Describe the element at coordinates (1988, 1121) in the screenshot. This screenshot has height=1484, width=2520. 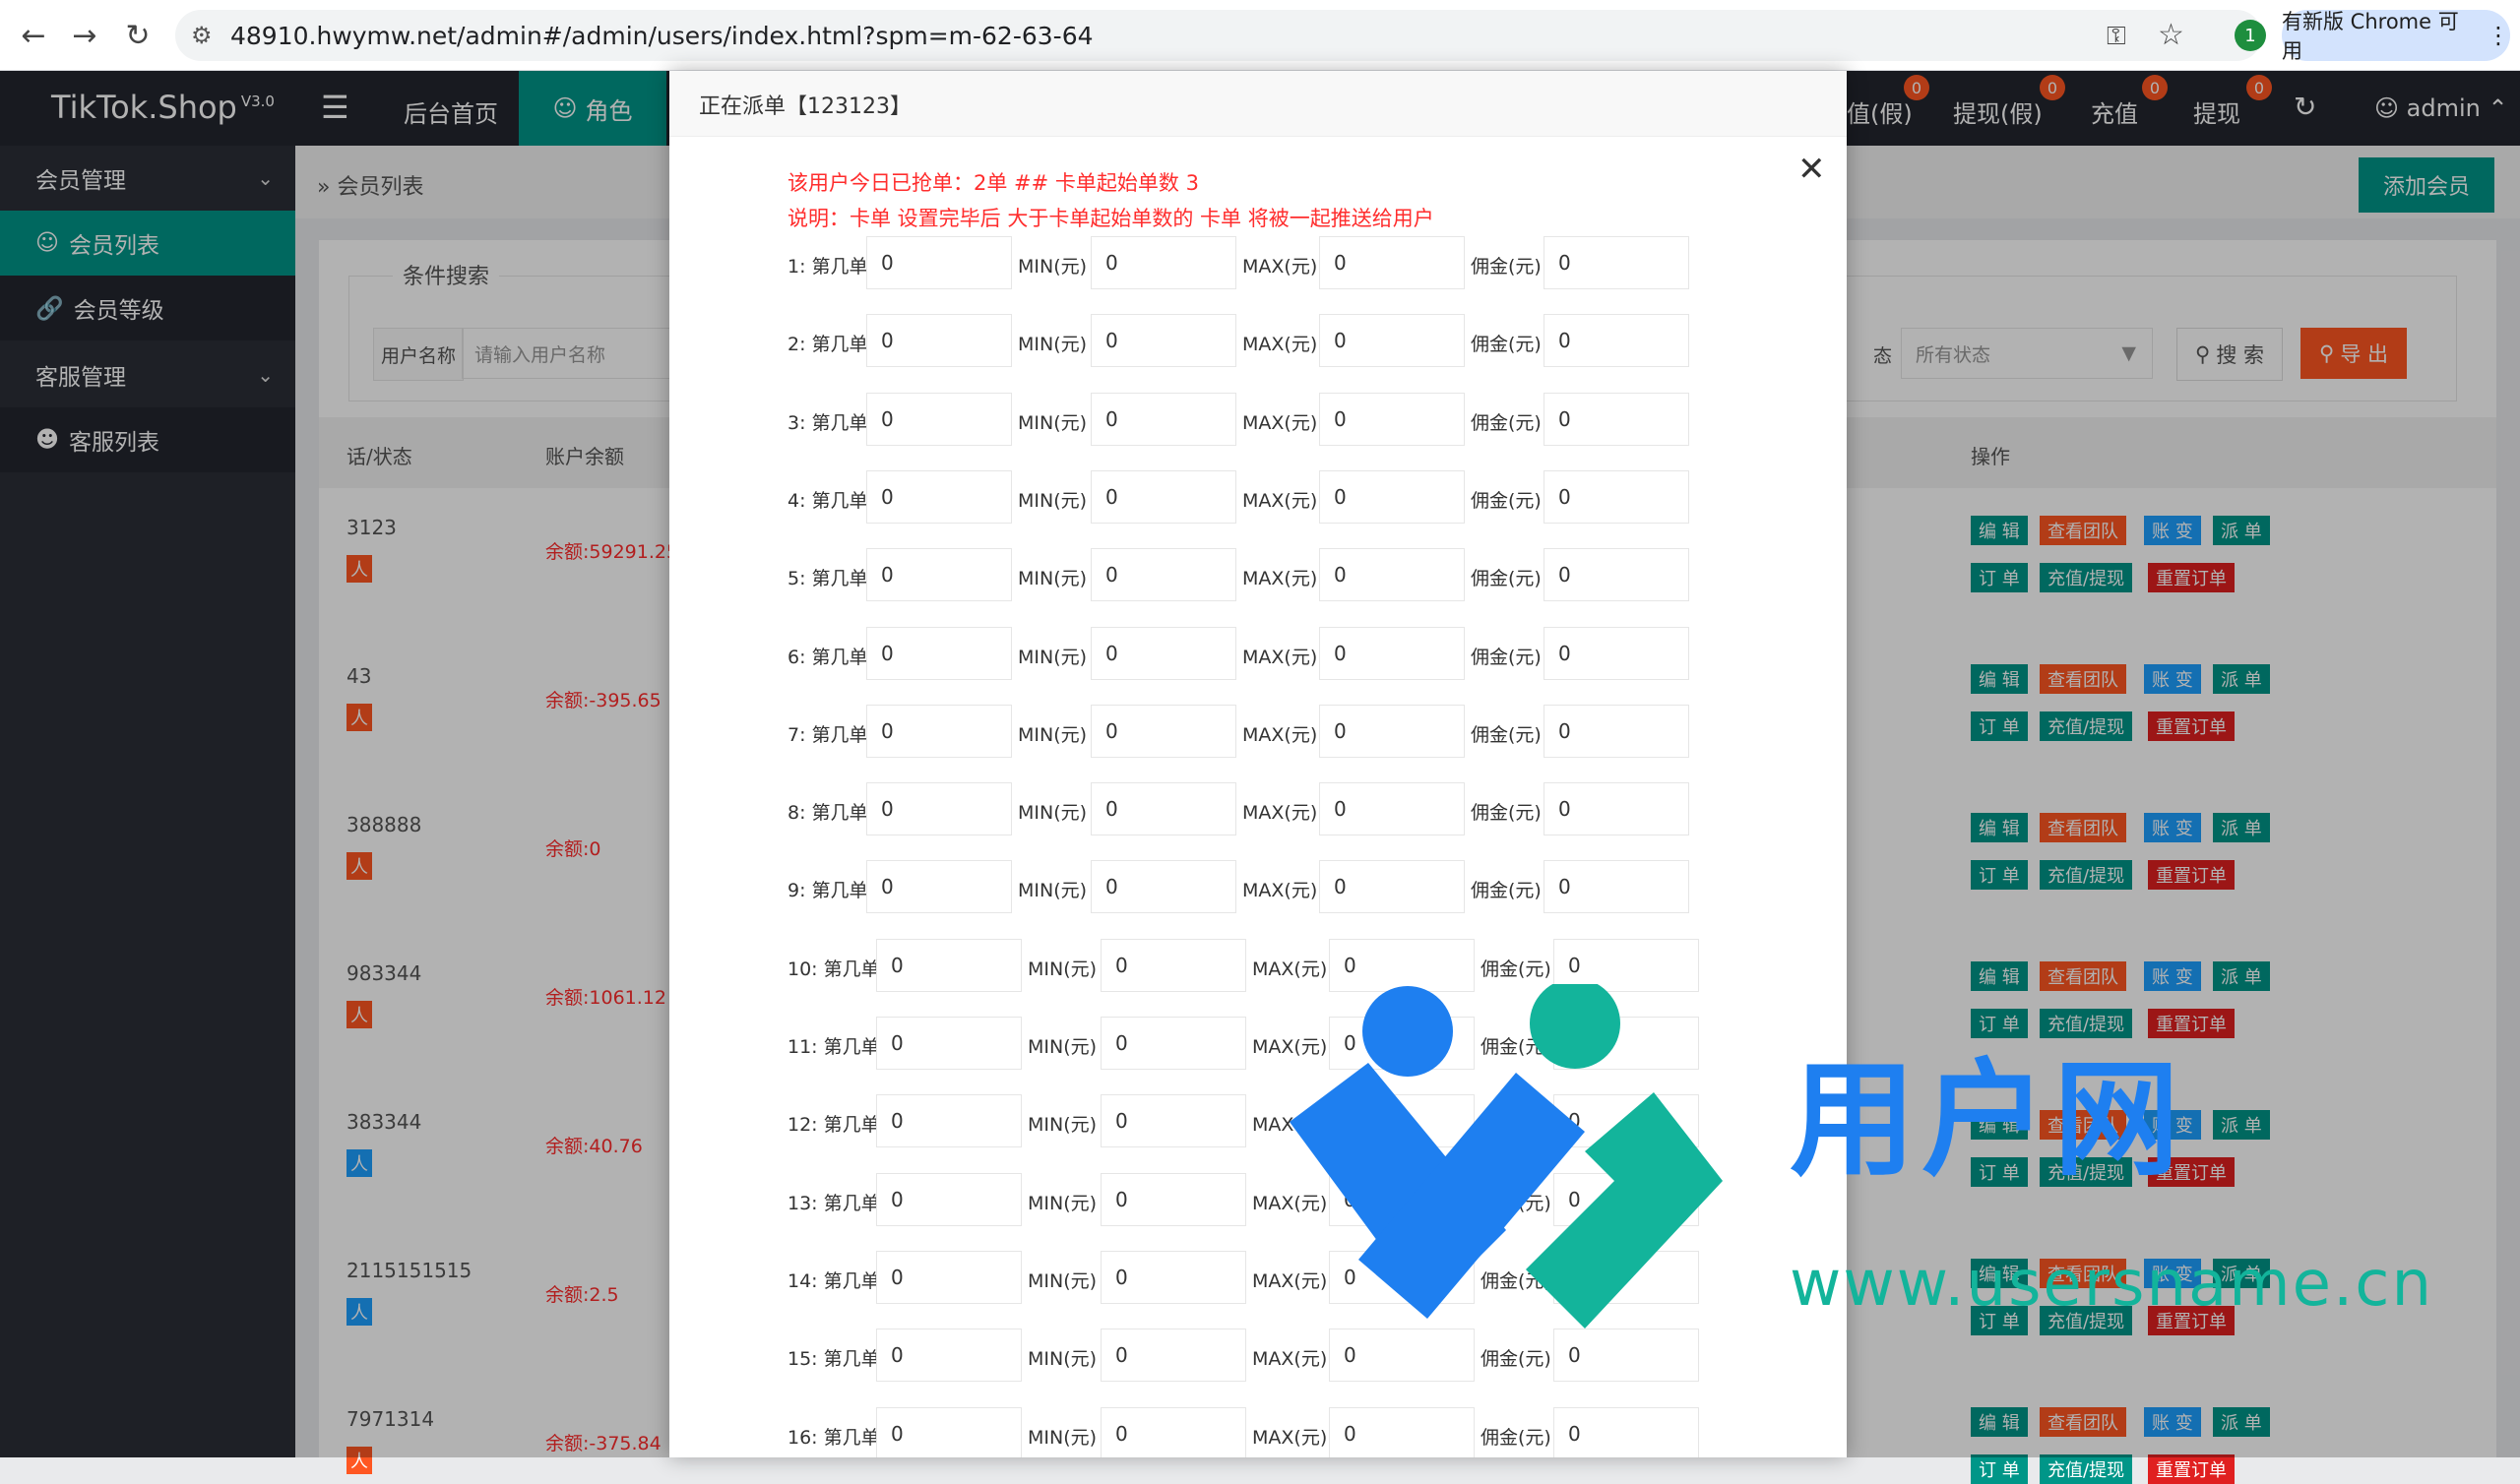
I see `watermark-brand: 用户网` at that location.